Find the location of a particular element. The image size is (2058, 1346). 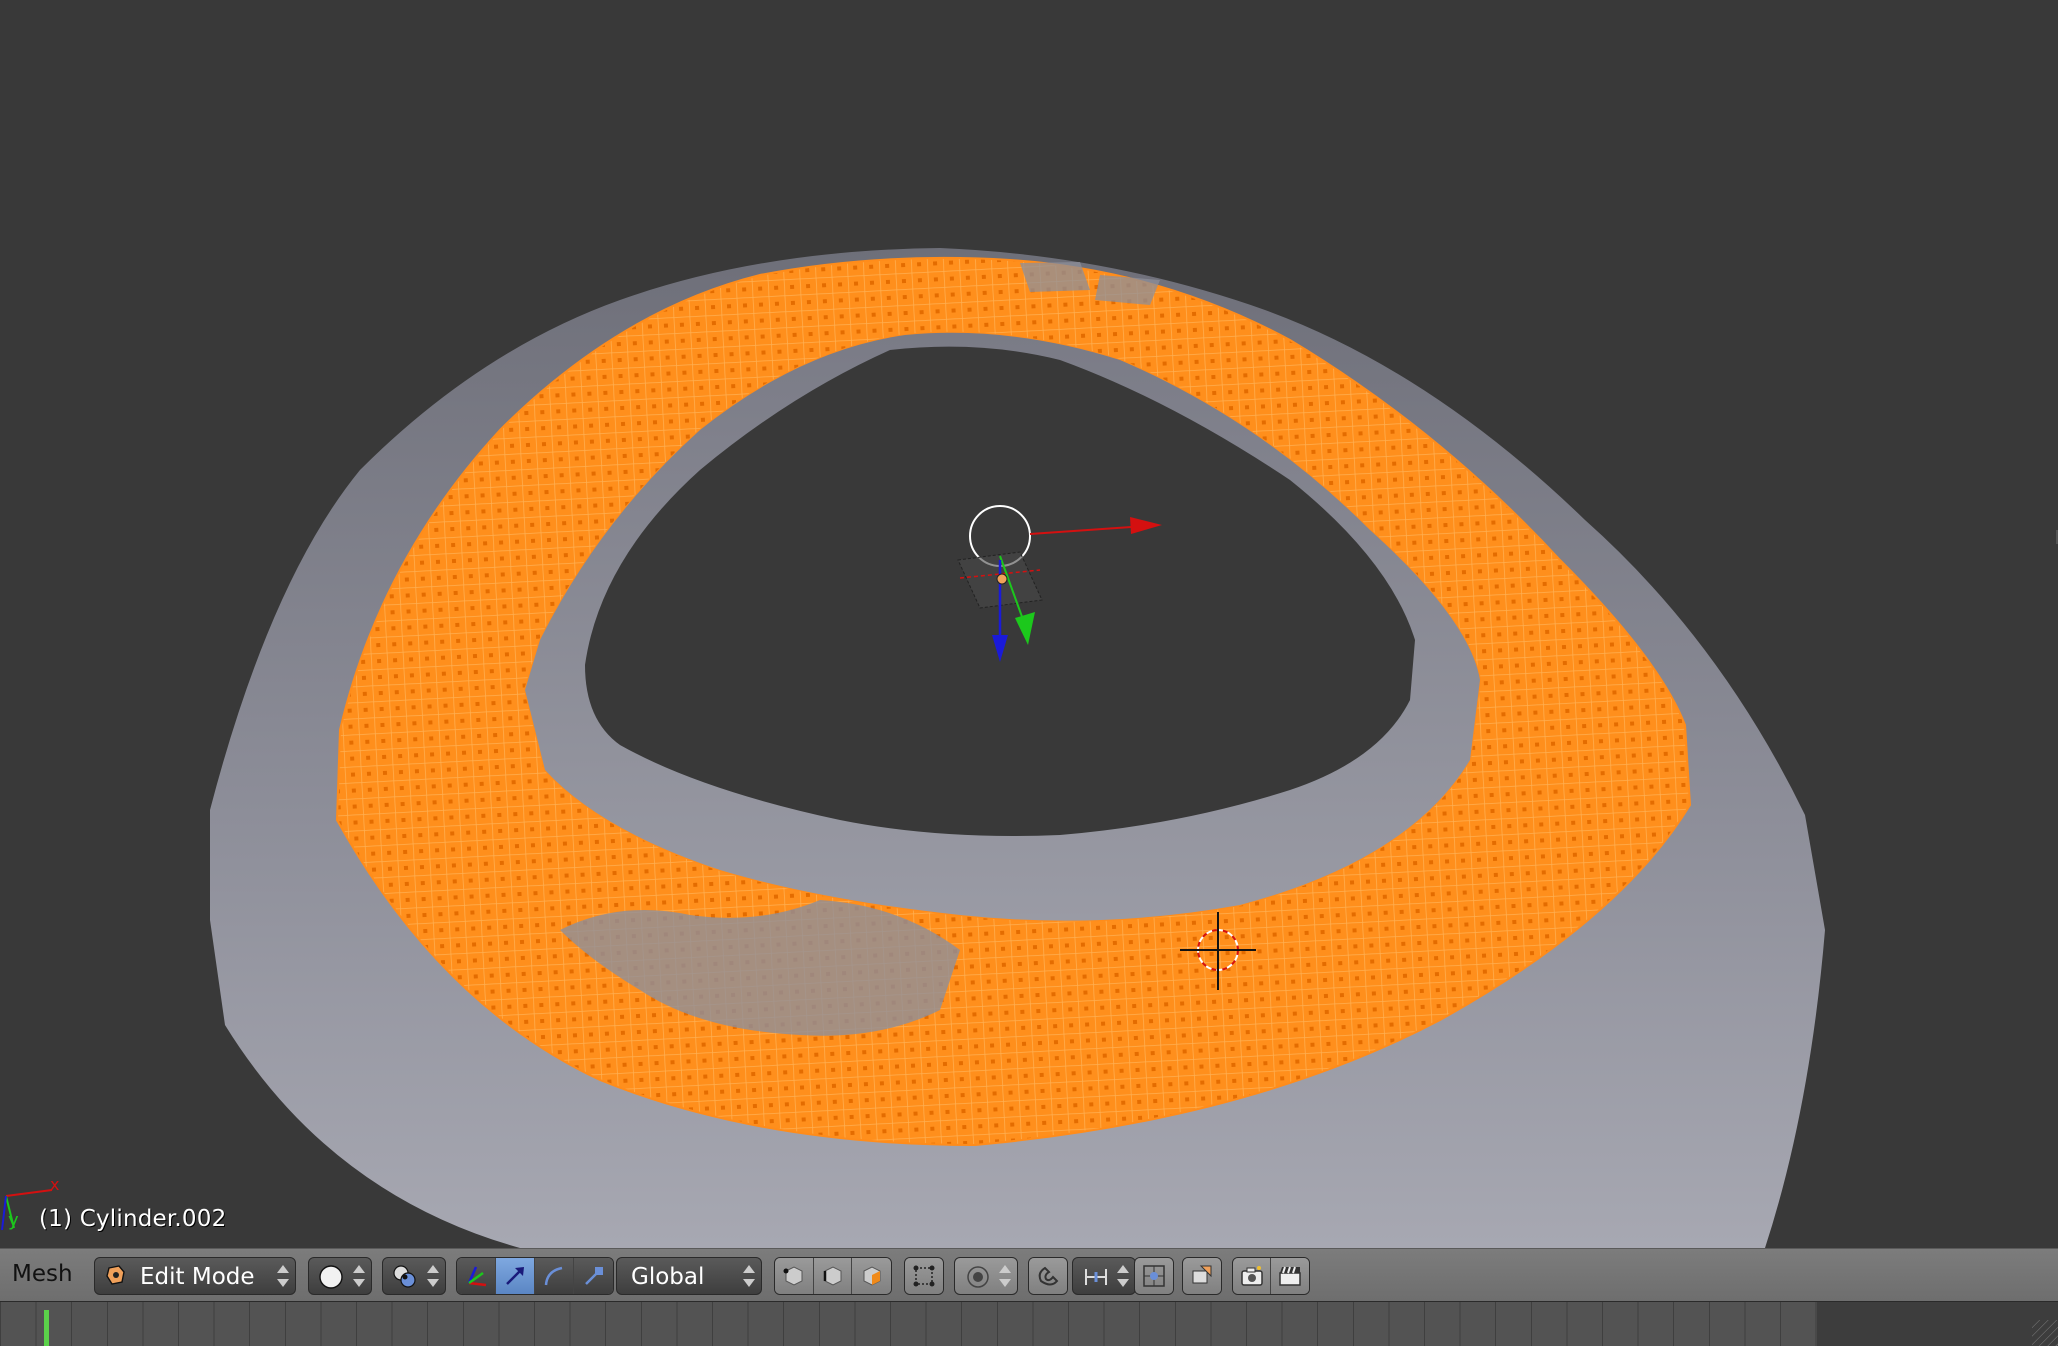

snap-group is located at coordinates (1048, 1276).